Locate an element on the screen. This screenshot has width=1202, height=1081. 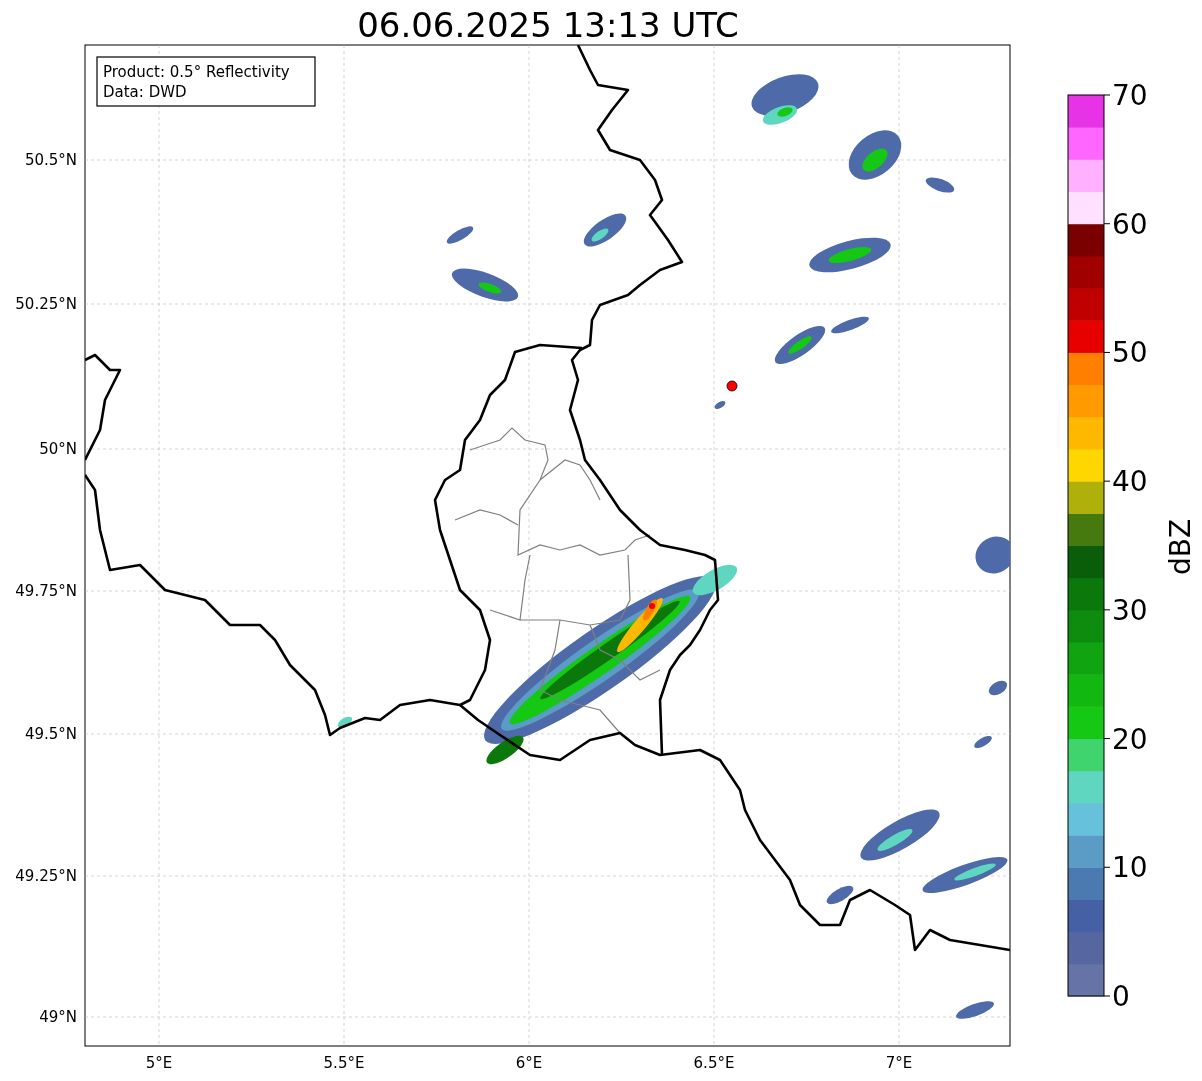
colorbar-tick-label: 0 is located at coordinates (1121, 996).